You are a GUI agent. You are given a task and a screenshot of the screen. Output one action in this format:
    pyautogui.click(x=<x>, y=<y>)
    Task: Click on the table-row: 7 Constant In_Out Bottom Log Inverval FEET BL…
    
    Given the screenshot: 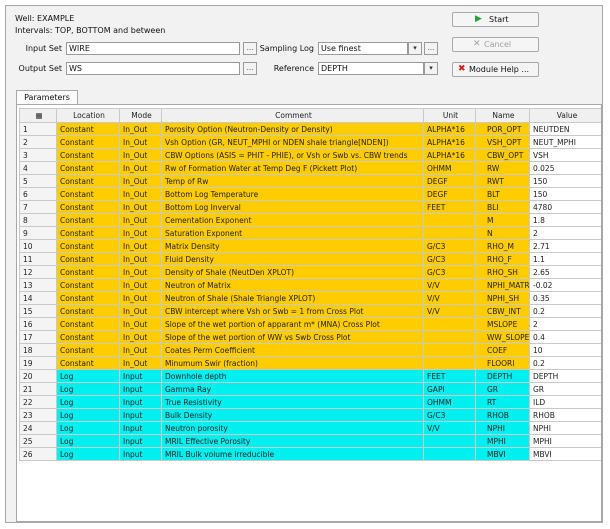 What is the action you would take?
    pyautogui.click(x=310, y=207)
    